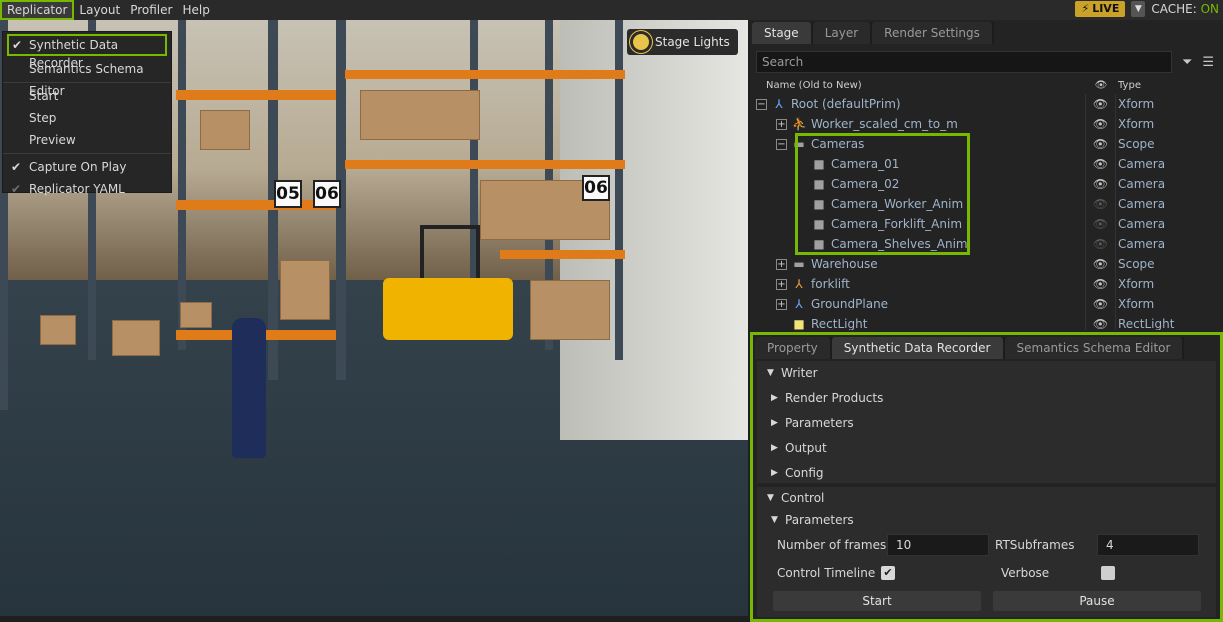 The image size is (1223, 622). What do you see at coordinates (1097, 601) in the screenshot?
I see `pause-button: Pause` at bounding box center [1097, 601].